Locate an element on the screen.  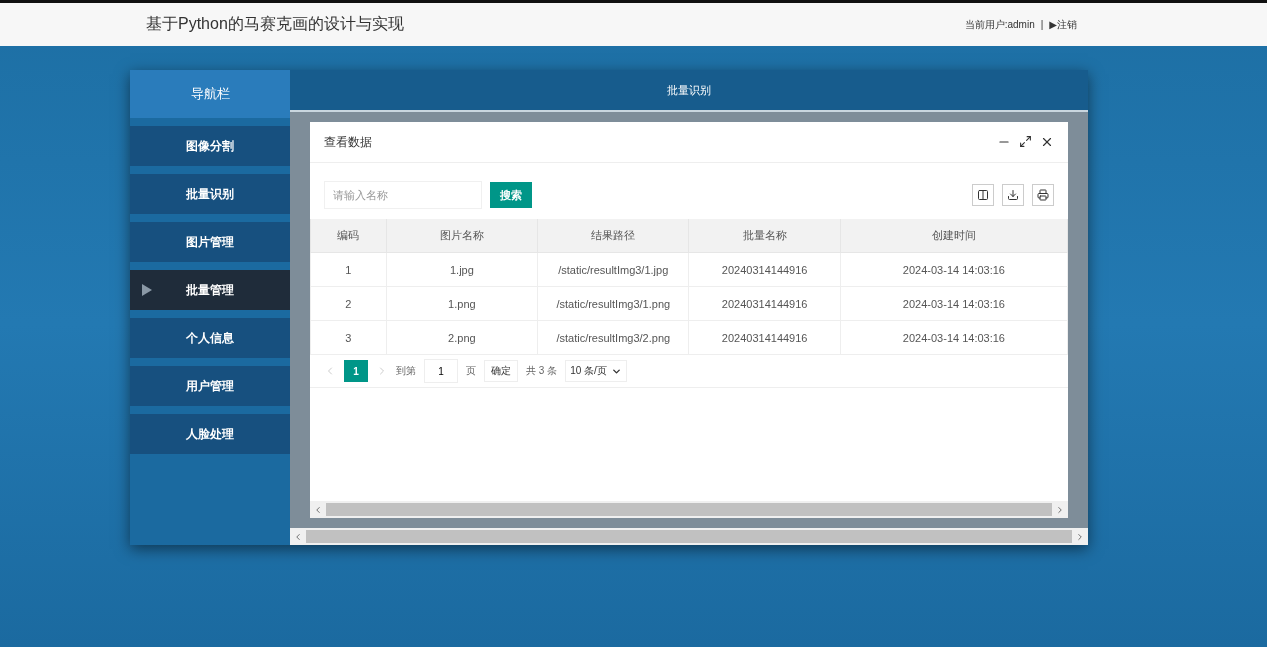
page-unit: 页 is located at coordinates (471, 371).